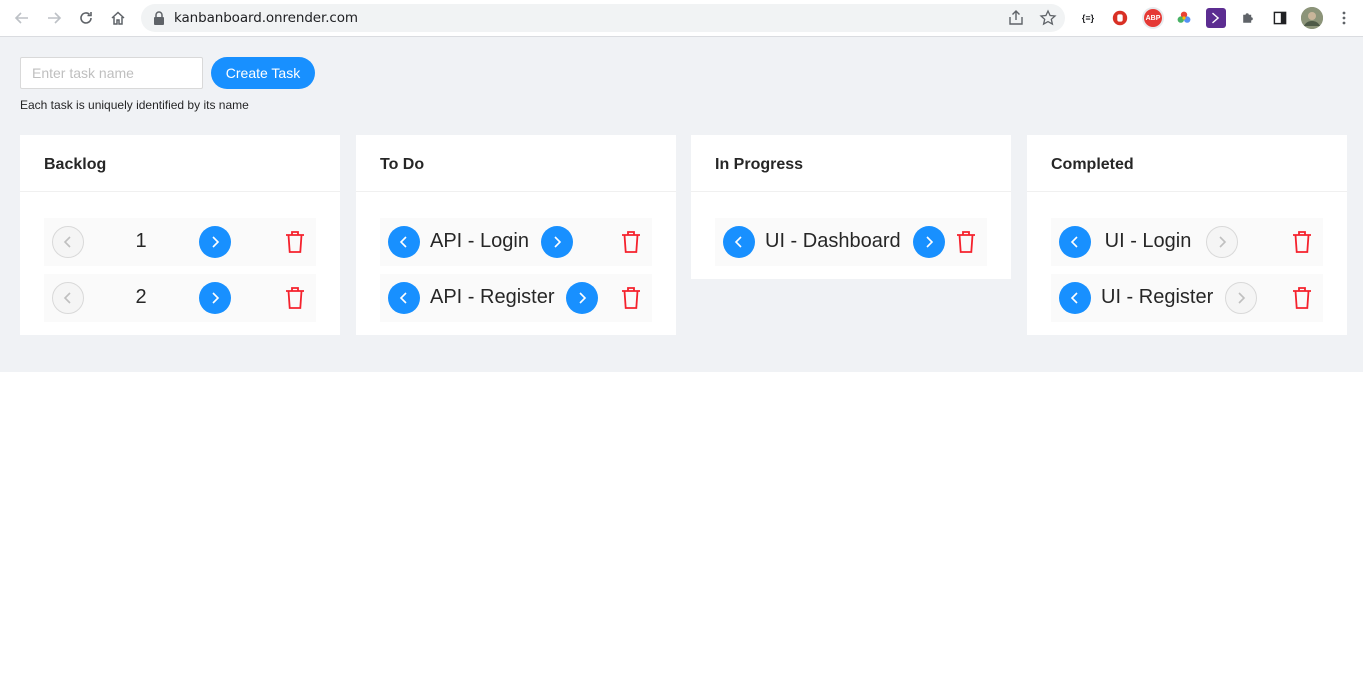  Describe the element at coordinates (1248, 18) in the screenshot. I see `puzzle-icon` at that location.